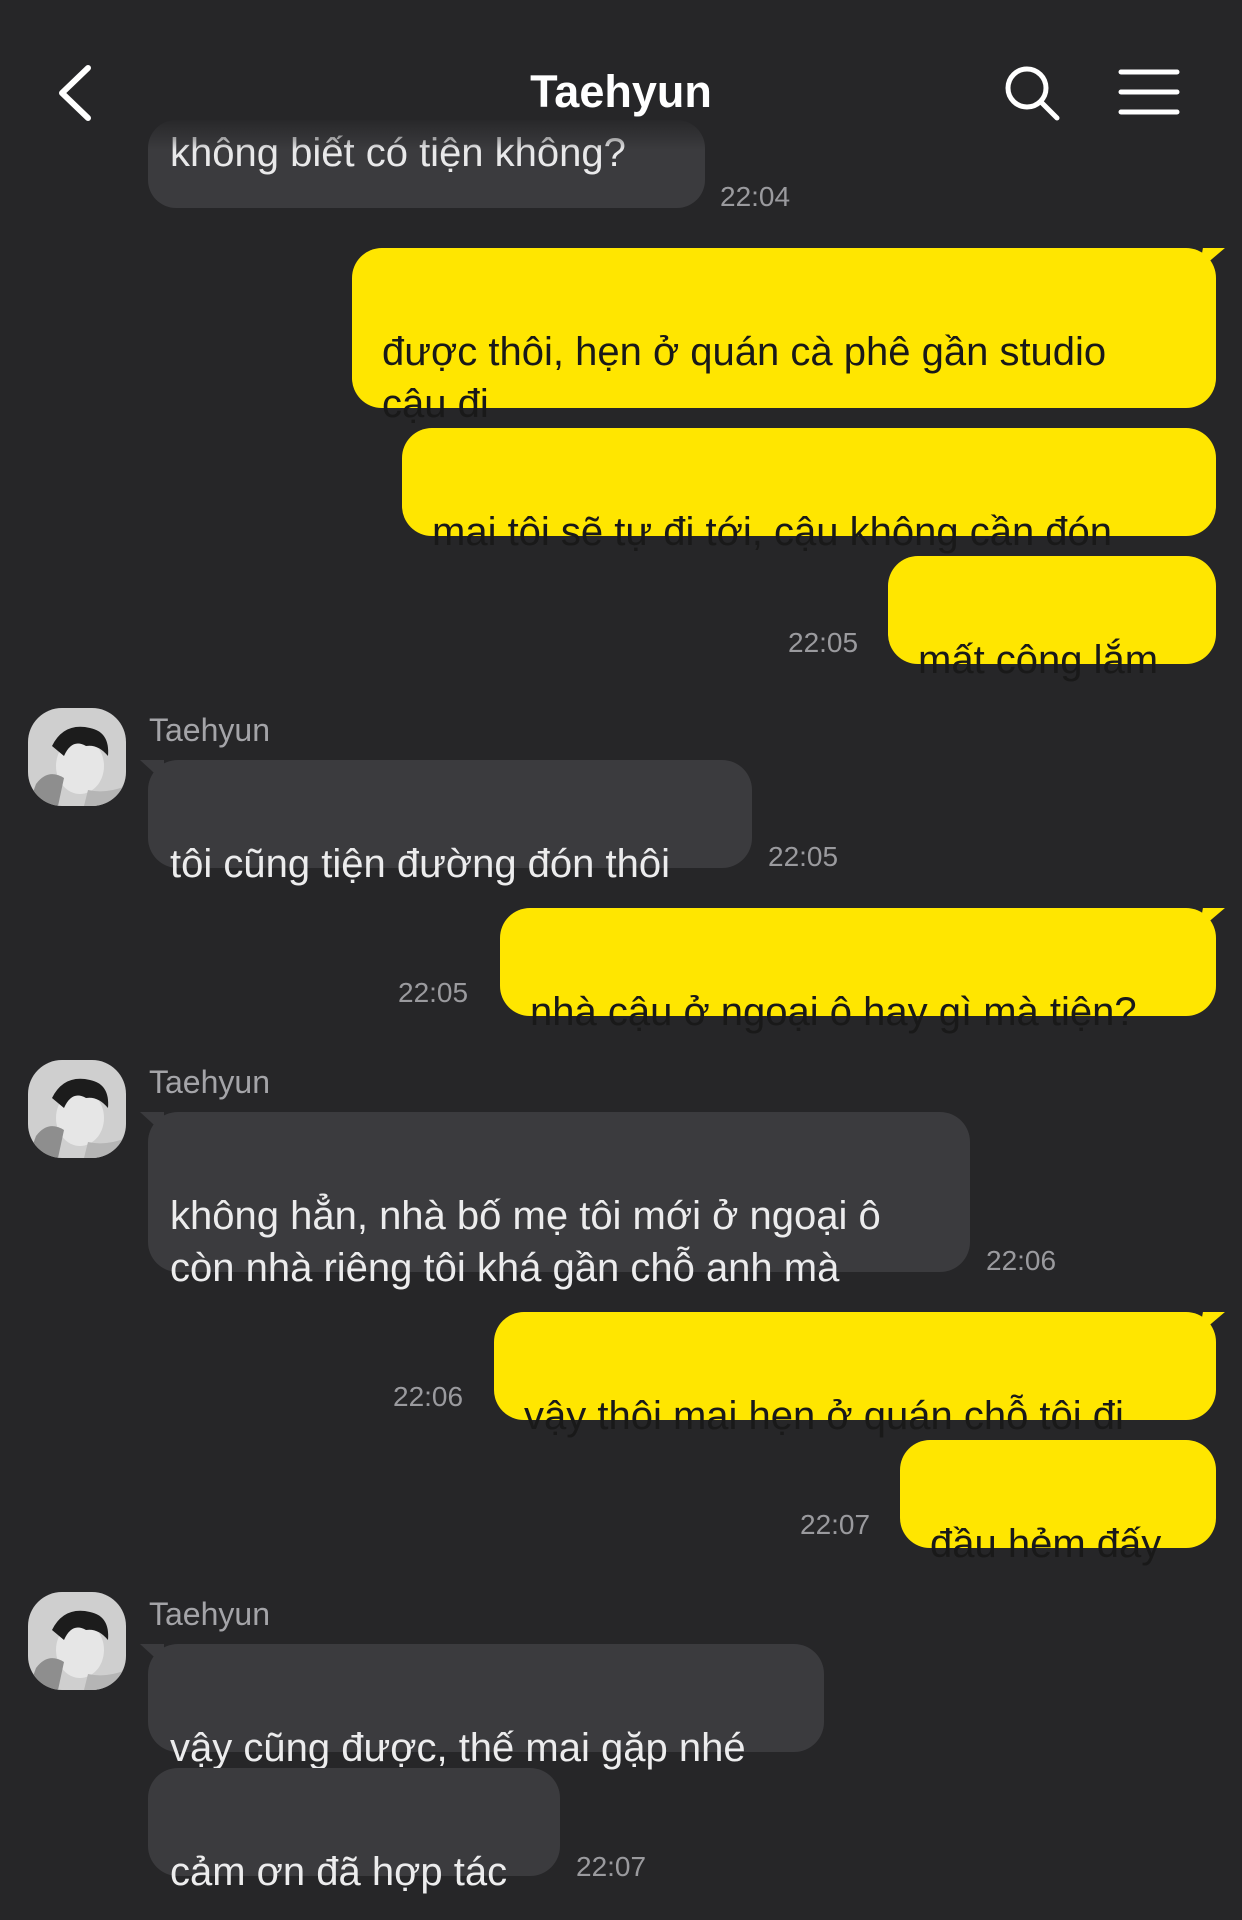 This screenshot has width=1242, height=1920. Describe the element at coordinates (755, 196) in the screenshot. I see `timestamp: 22:04` at that location.